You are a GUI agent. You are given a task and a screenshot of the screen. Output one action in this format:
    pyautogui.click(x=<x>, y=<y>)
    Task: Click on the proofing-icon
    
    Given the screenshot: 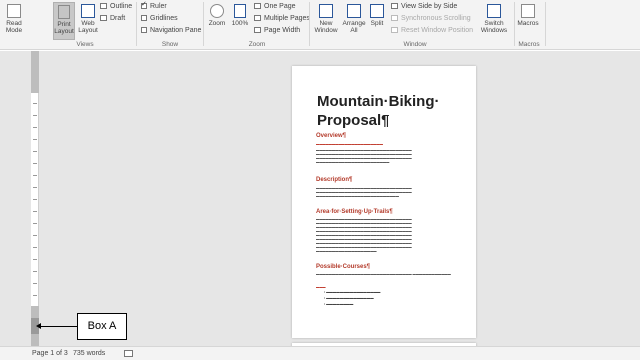 What is the action you would take?
    pyautogui.click(x=128, y=353)
    